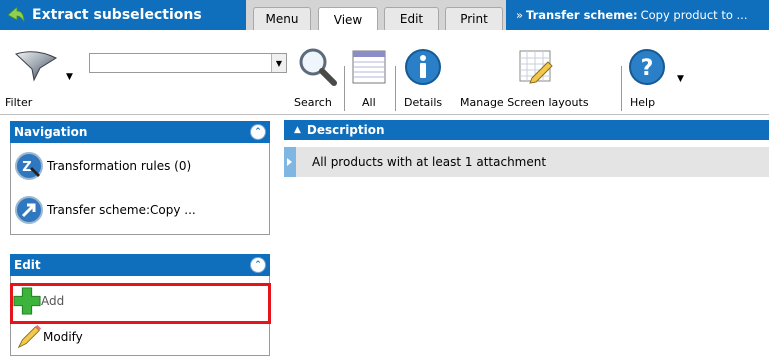  I want to click on highlight-box, so click(140, 303).